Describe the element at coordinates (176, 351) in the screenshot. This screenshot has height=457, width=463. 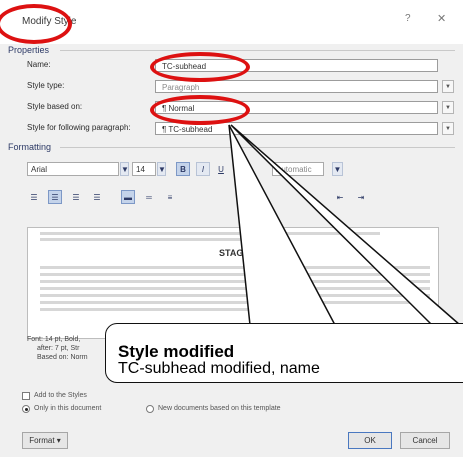
I see `callout-title: Style modified` at that location.